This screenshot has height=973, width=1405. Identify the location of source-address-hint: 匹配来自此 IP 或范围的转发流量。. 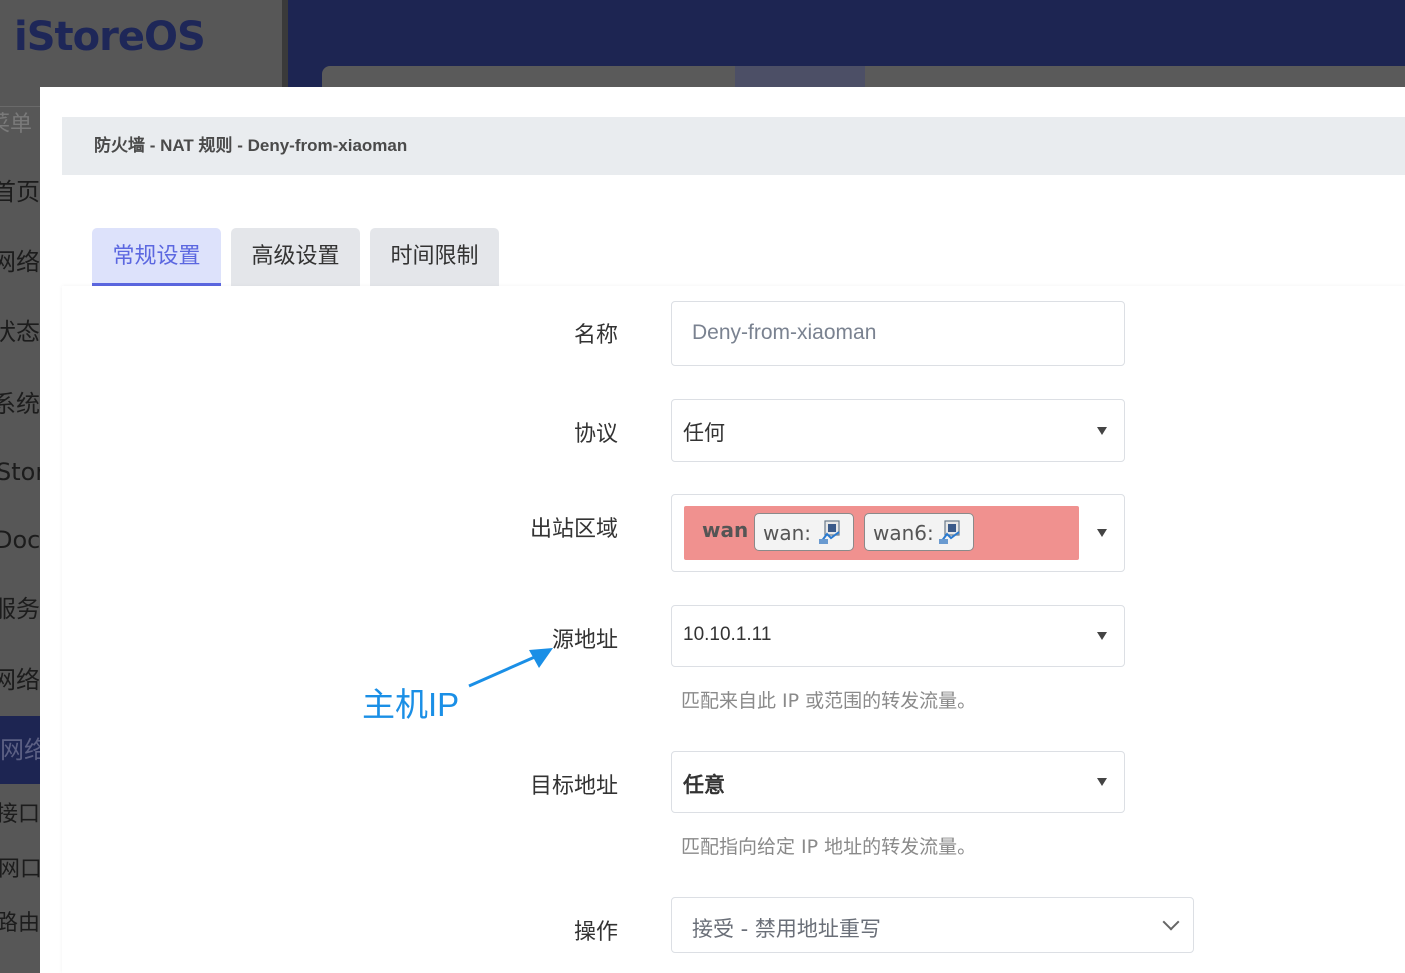
(829, 701).